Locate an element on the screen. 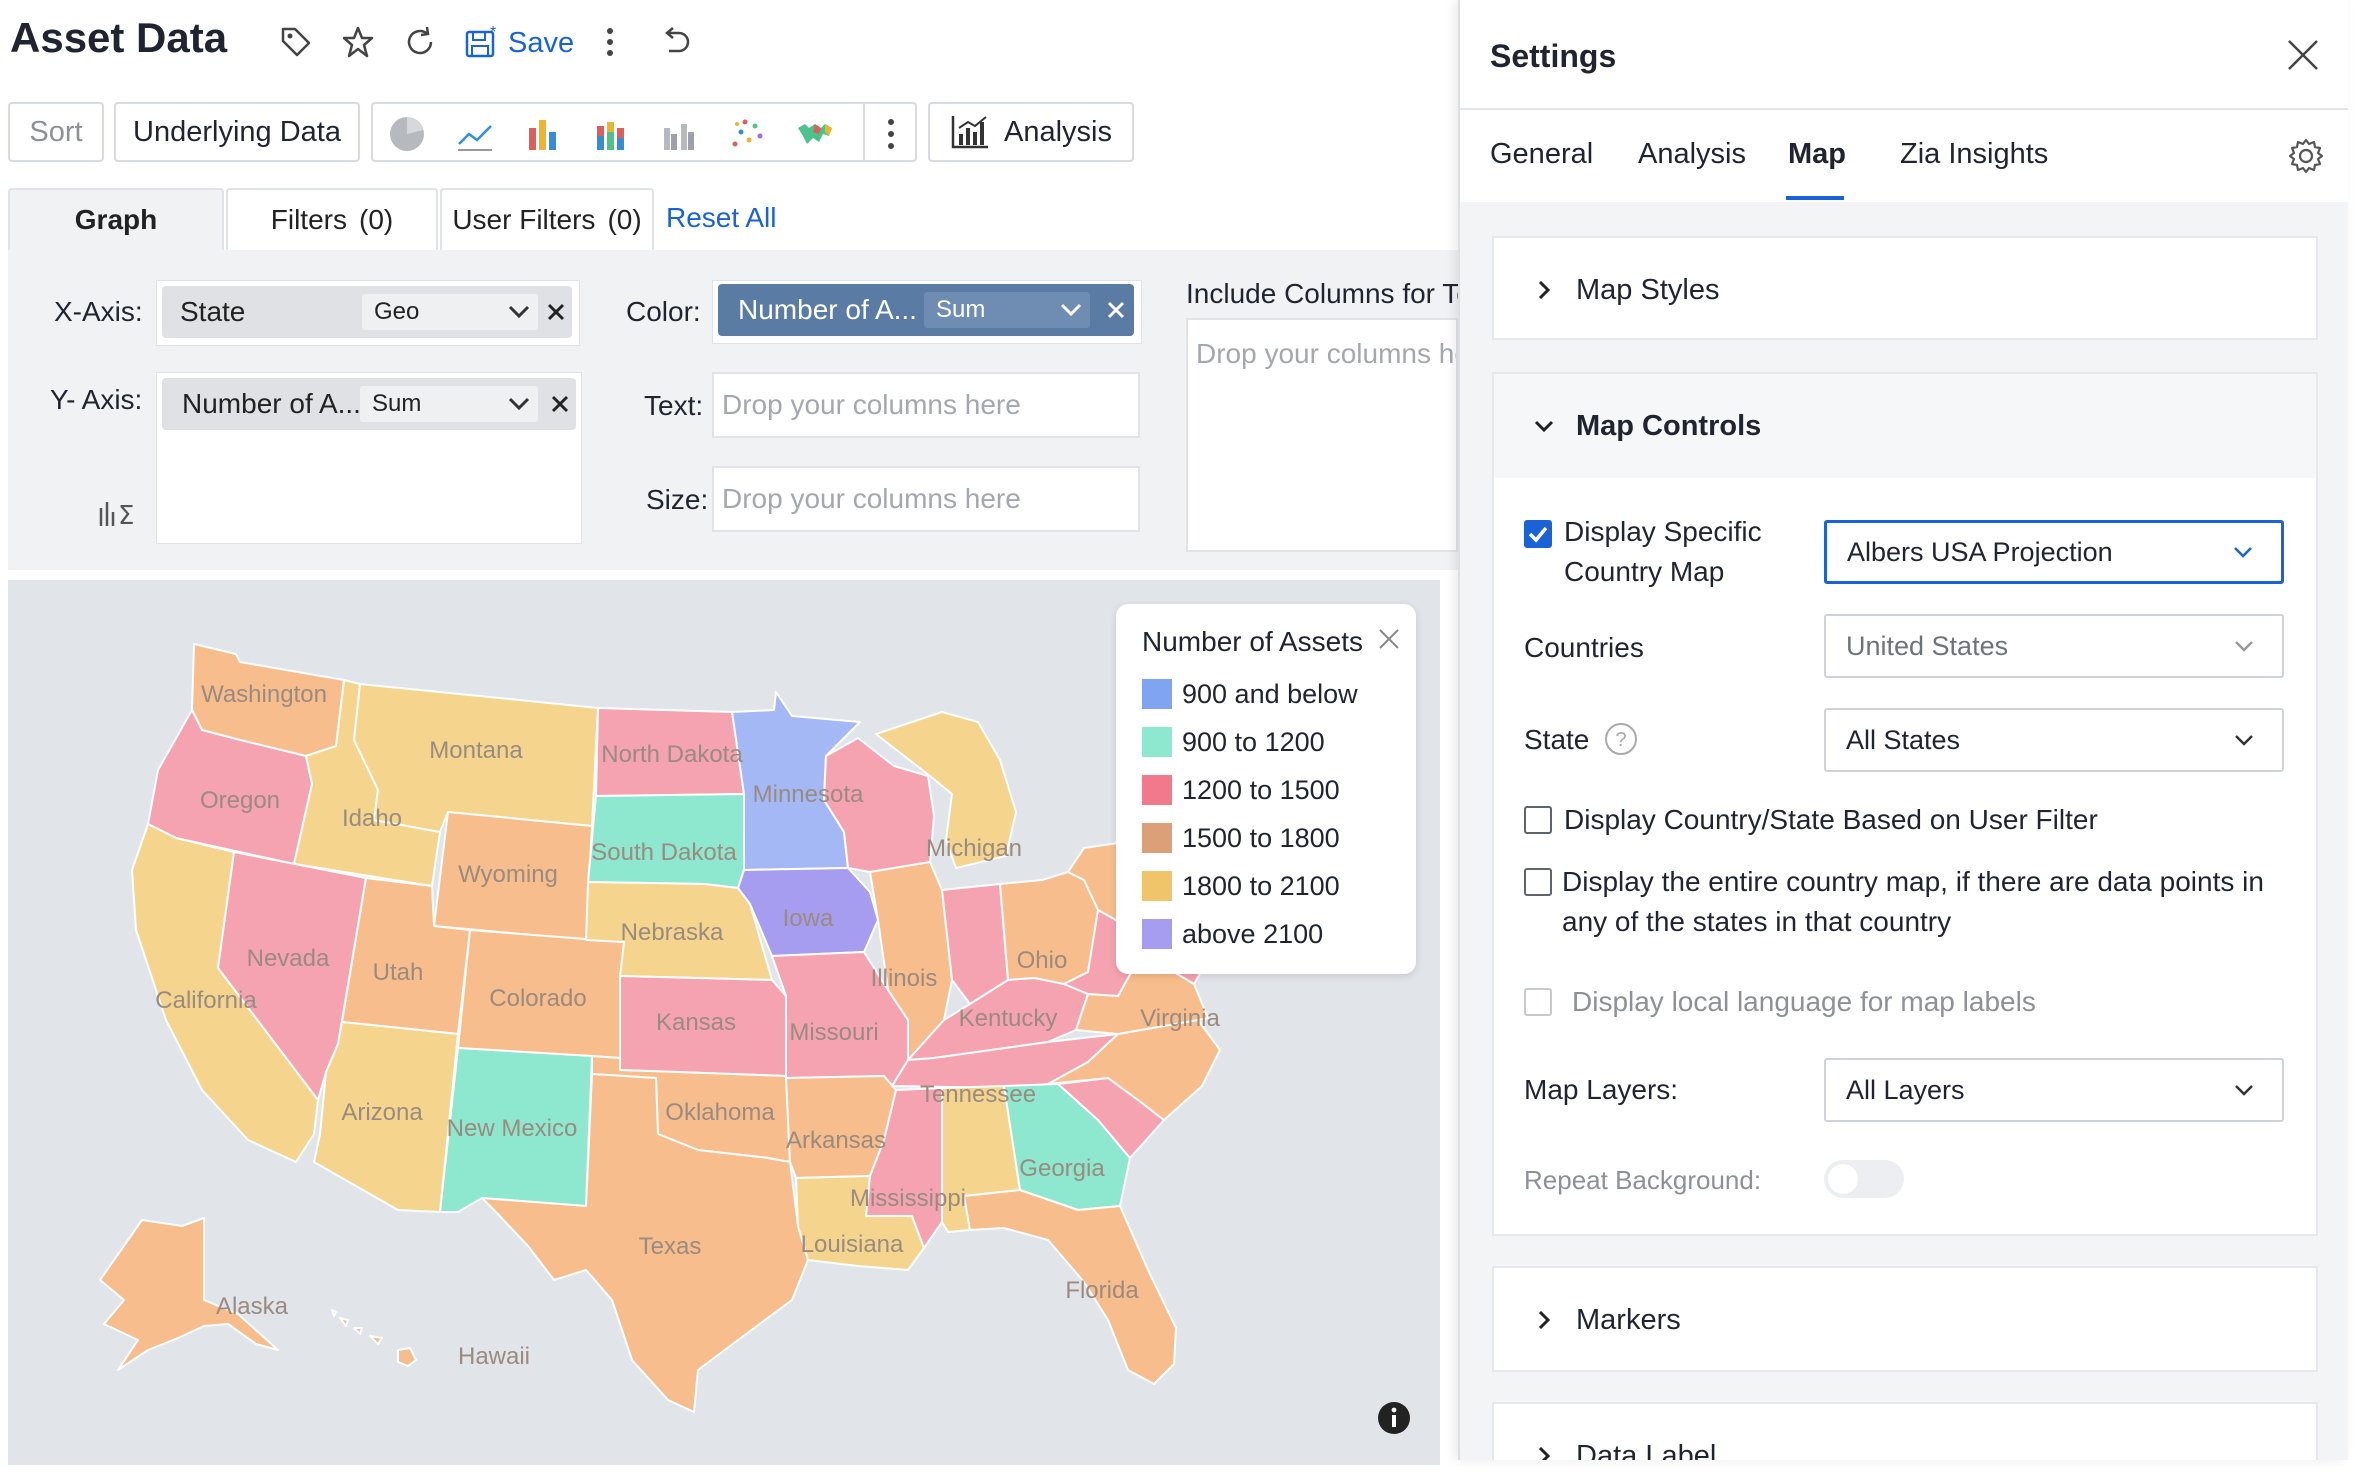 This screenshot has width=2356, height=1482. state-select: All States is located at coordinates (2054, 740).